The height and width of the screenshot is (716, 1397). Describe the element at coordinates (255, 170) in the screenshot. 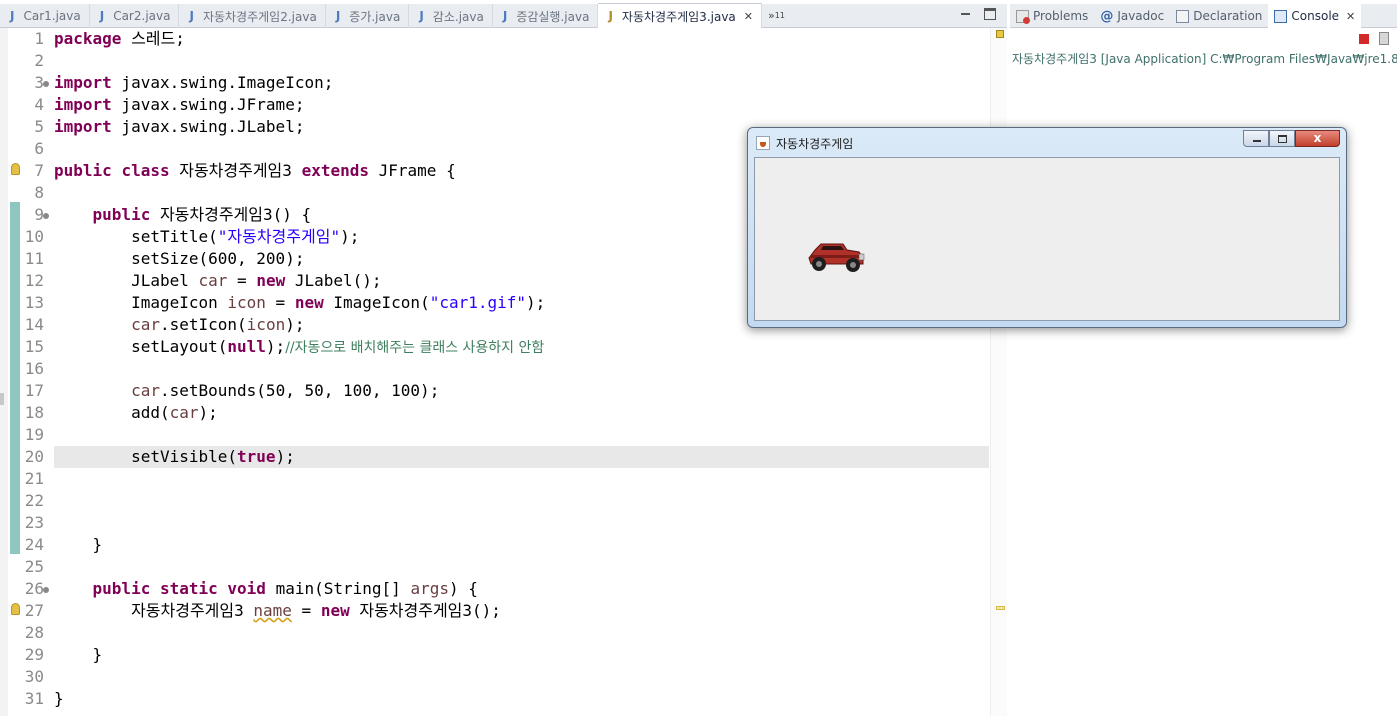

I see `code-line: public class 자동차경주게임3 extends JFrame {` at that location.